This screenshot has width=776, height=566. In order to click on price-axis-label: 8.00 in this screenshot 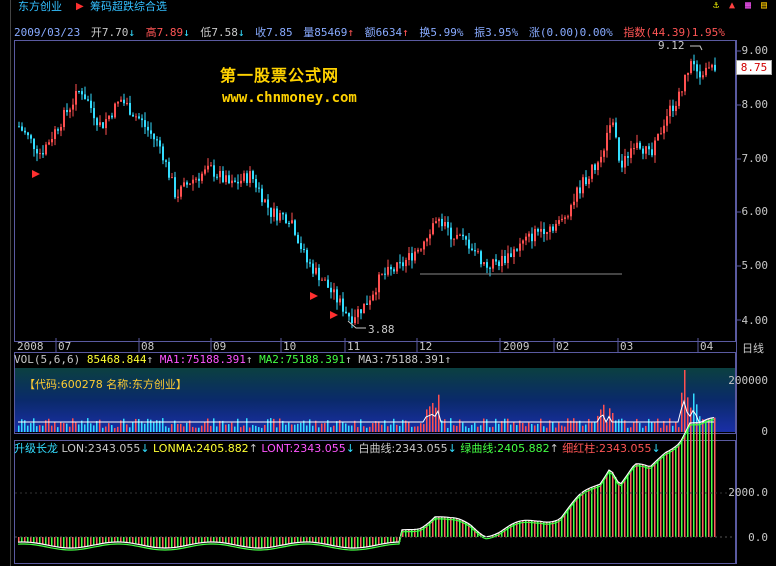, I will do `click(755, 104)`.